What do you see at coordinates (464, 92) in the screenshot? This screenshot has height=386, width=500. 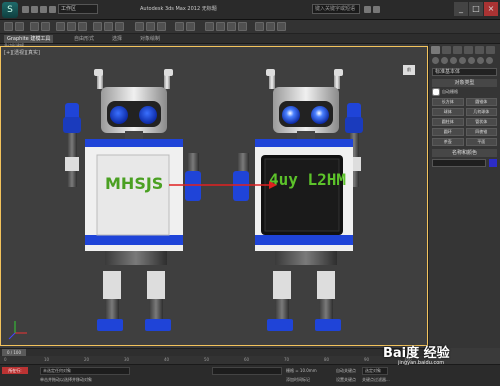 I see `autogrid-row: 自动栅格` at bounding box center [464, 92].